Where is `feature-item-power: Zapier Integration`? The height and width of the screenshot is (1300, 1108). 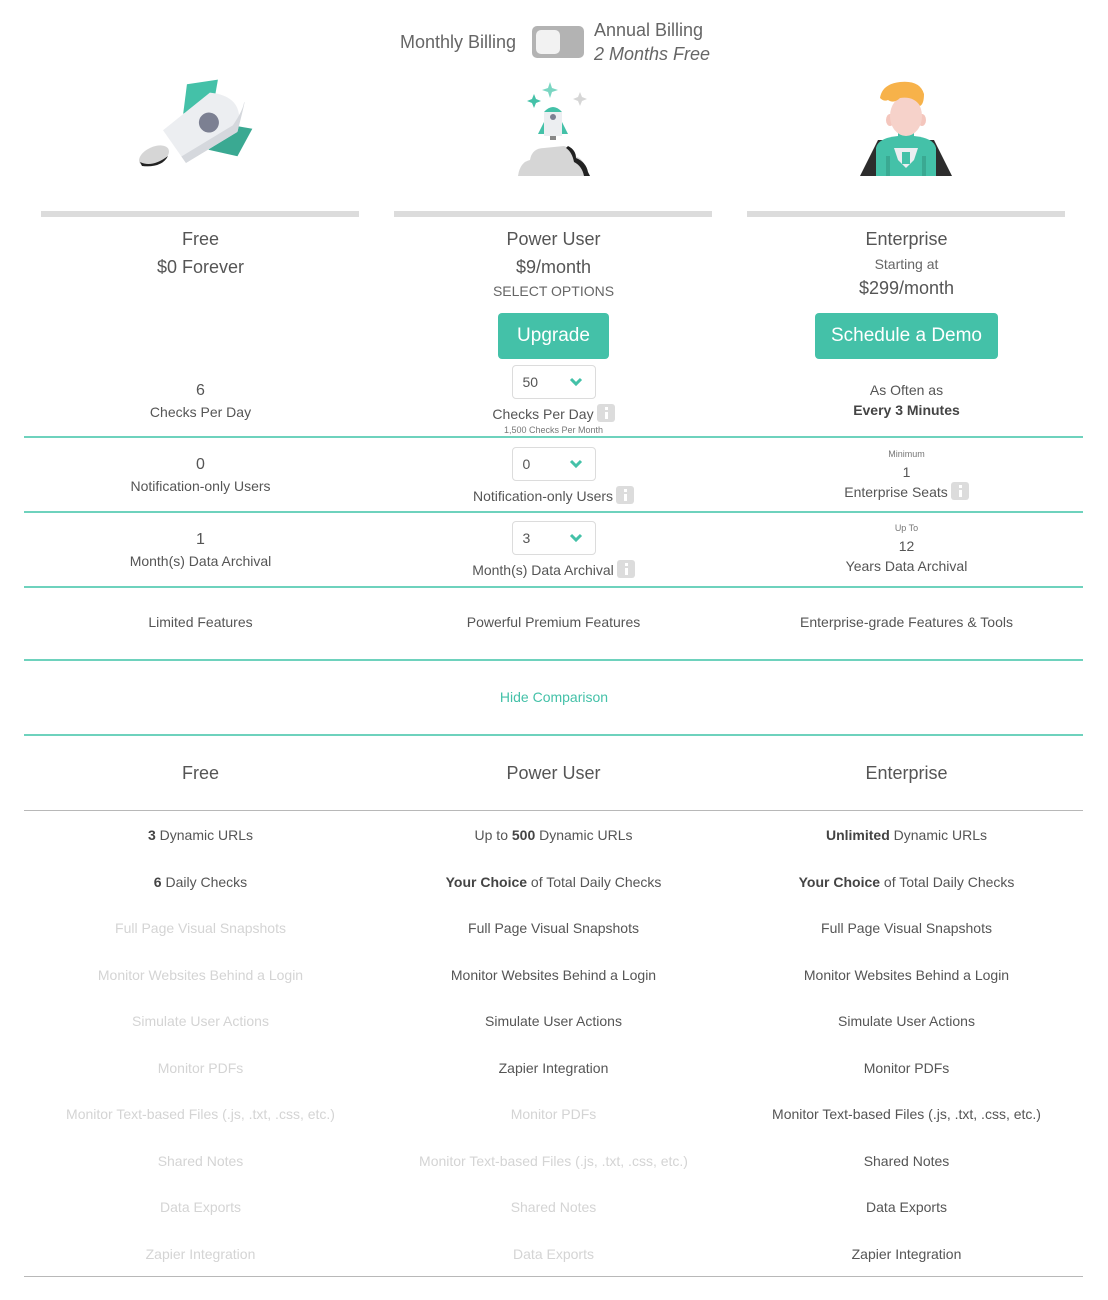 feature-item-power: Zapier Integration is located at coordinates (553, 1068).